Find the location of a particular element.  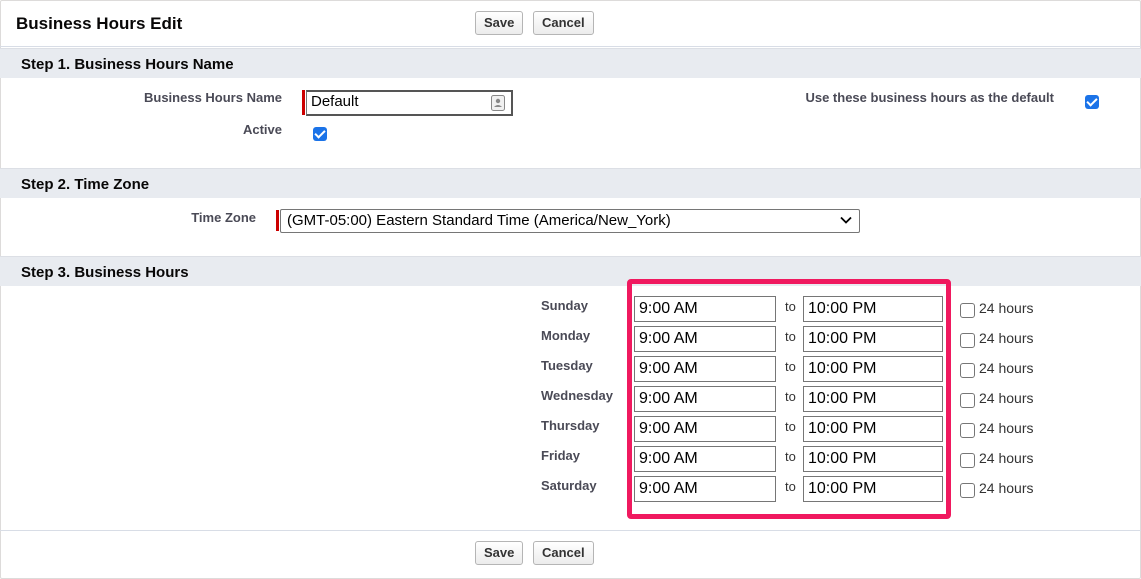

header-divider is located at coordinates (570, 46).